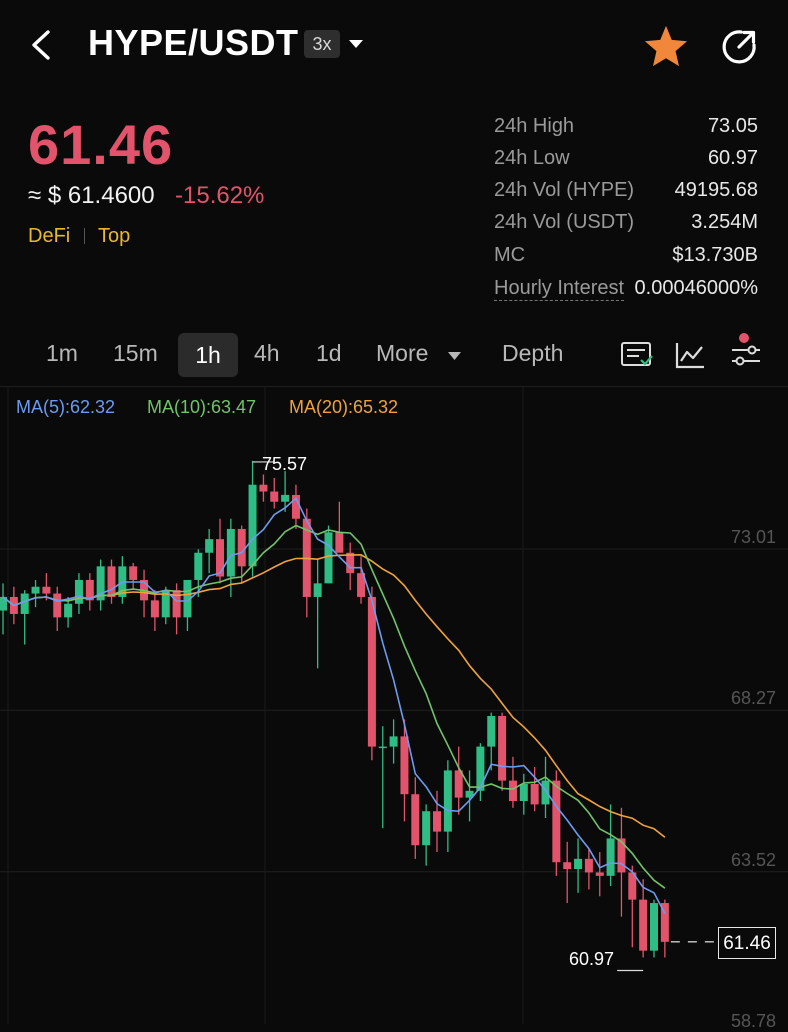  What do you see at coordinates (135, 353) in the screenshot?
I see `tab-15m: 15m` at bounding box center [135, 353].